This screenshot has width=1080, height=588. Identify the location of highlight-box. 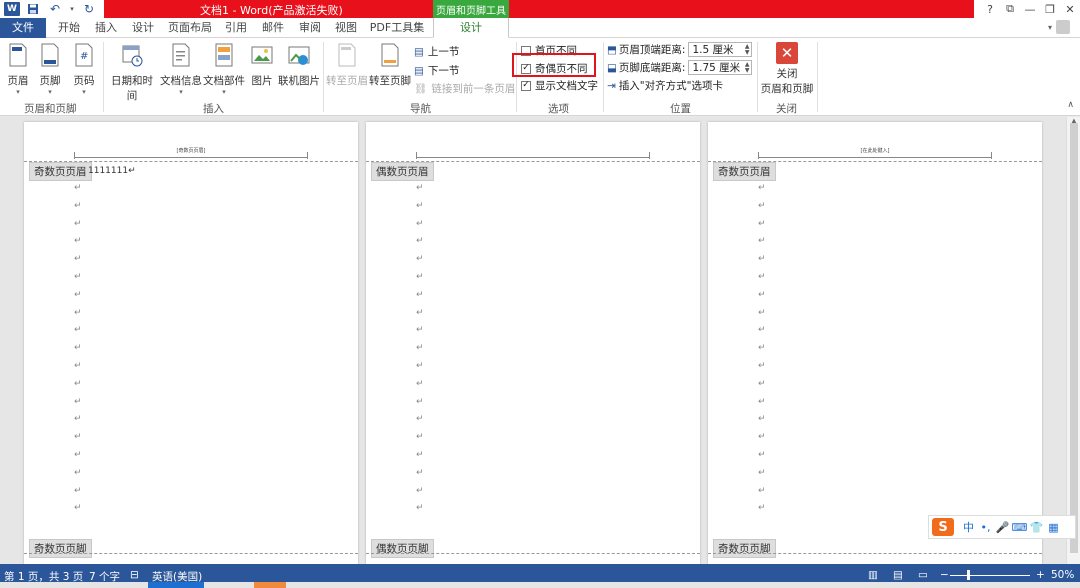
(554, 65).